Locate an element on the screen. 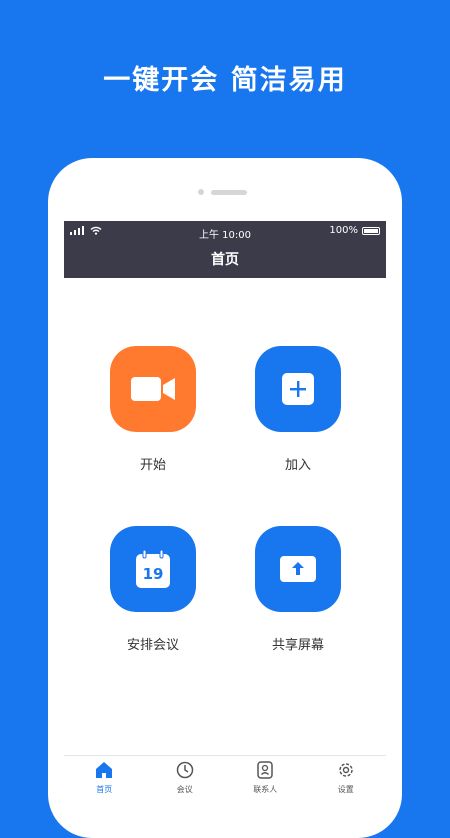 This screenshot has height=838, width=450. video-camera-icon is located at coordinates (153, 389).